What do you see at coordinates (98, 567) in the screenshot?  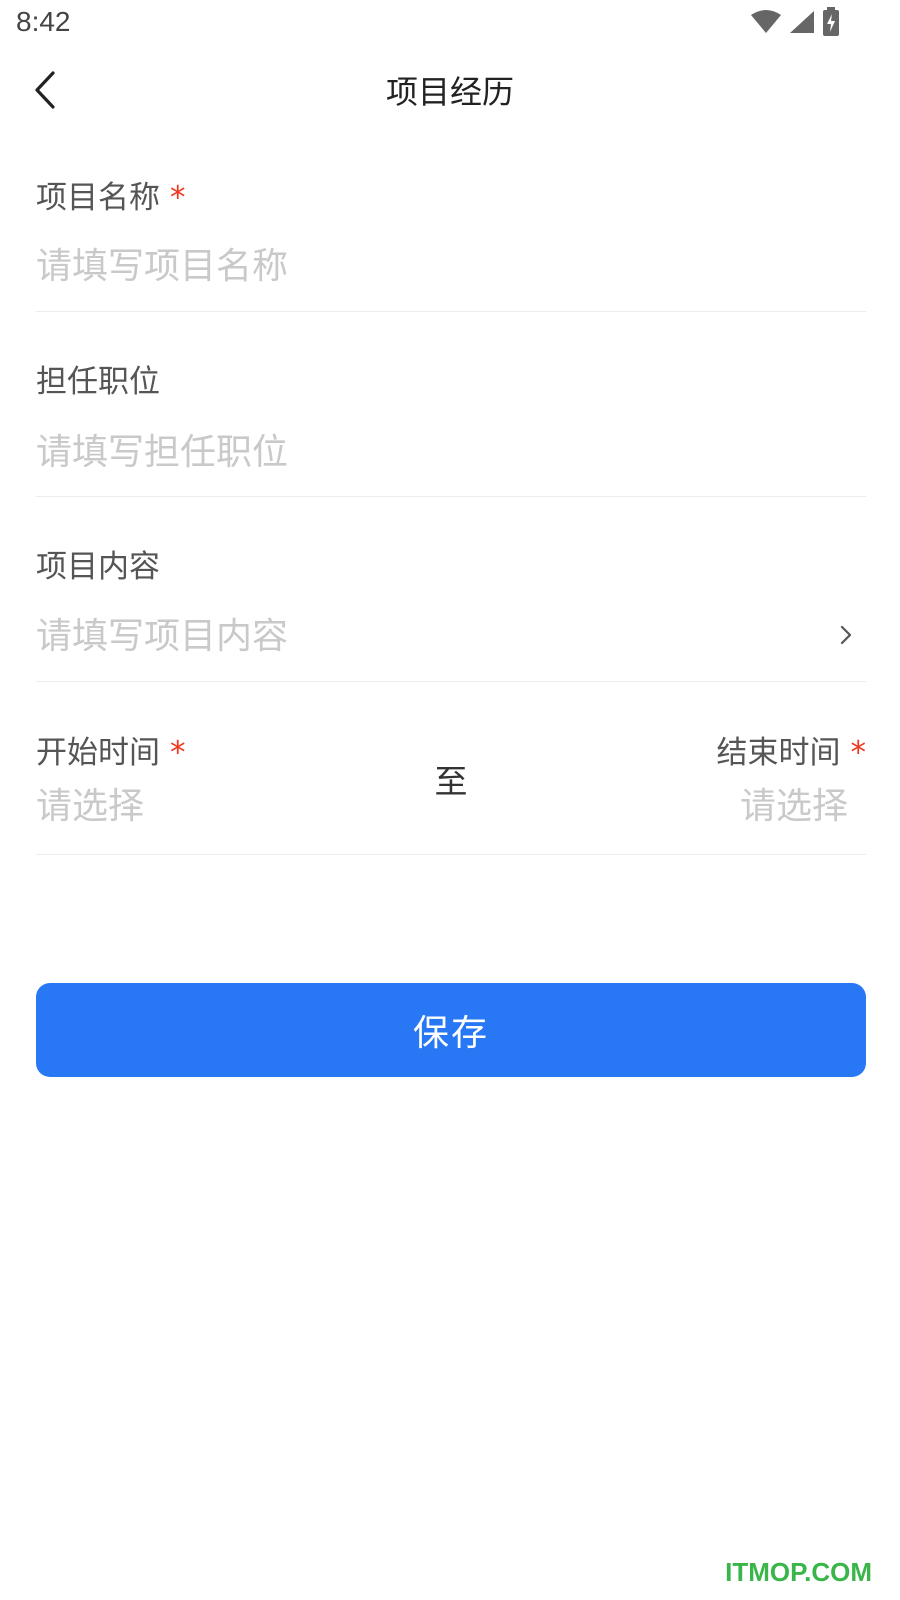 I see `project-content-label: 项目内容` at bounding box center [98, 567].